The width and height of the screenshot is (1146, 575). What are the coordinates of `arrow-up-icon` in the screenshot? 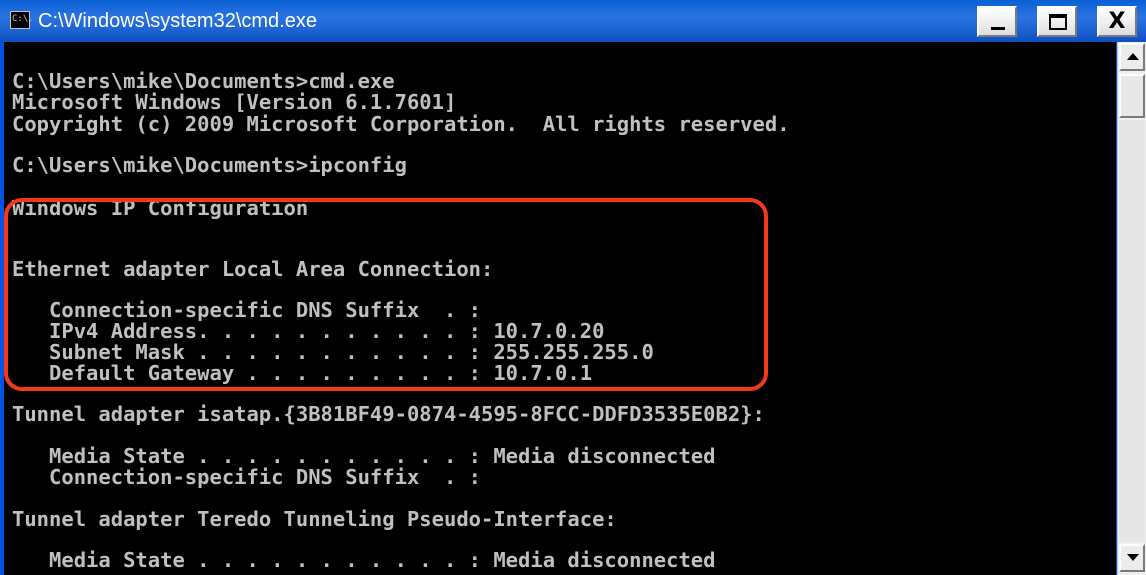 It's located at (1133, 56).